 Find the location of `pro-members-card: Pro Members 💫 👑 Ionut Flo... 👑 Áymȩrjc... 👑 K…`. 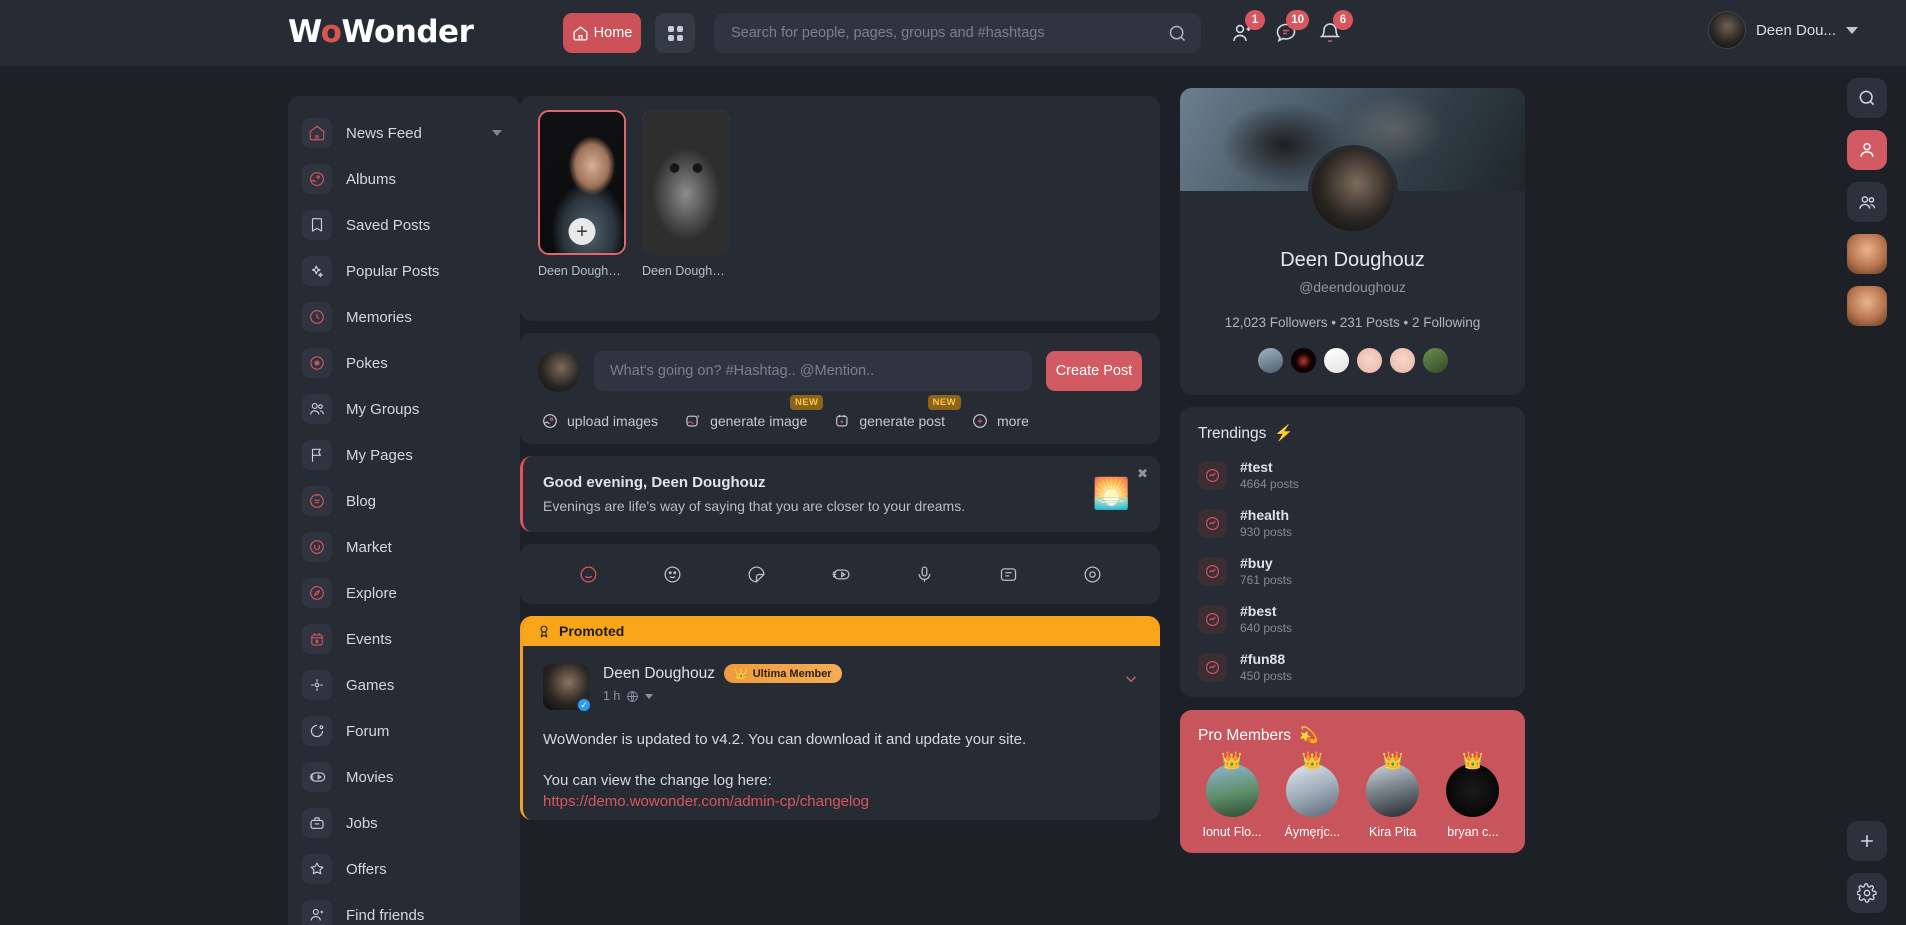

pro-members-card: Pro Members 💫 👑 Ionut Flo... 👑 Áymȩrjc... 👑 K… is located at coordinates (1352, 781).